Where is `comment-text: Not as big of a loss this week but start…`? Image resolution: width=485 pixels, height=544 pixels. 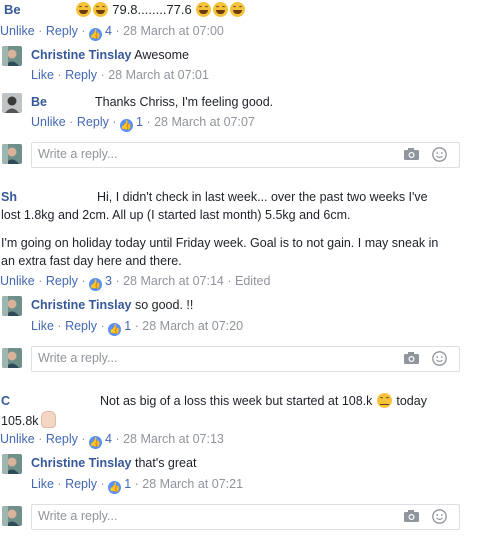
comment-text: Not as big of a loss this week but start… is located at coordinates (236, 401).